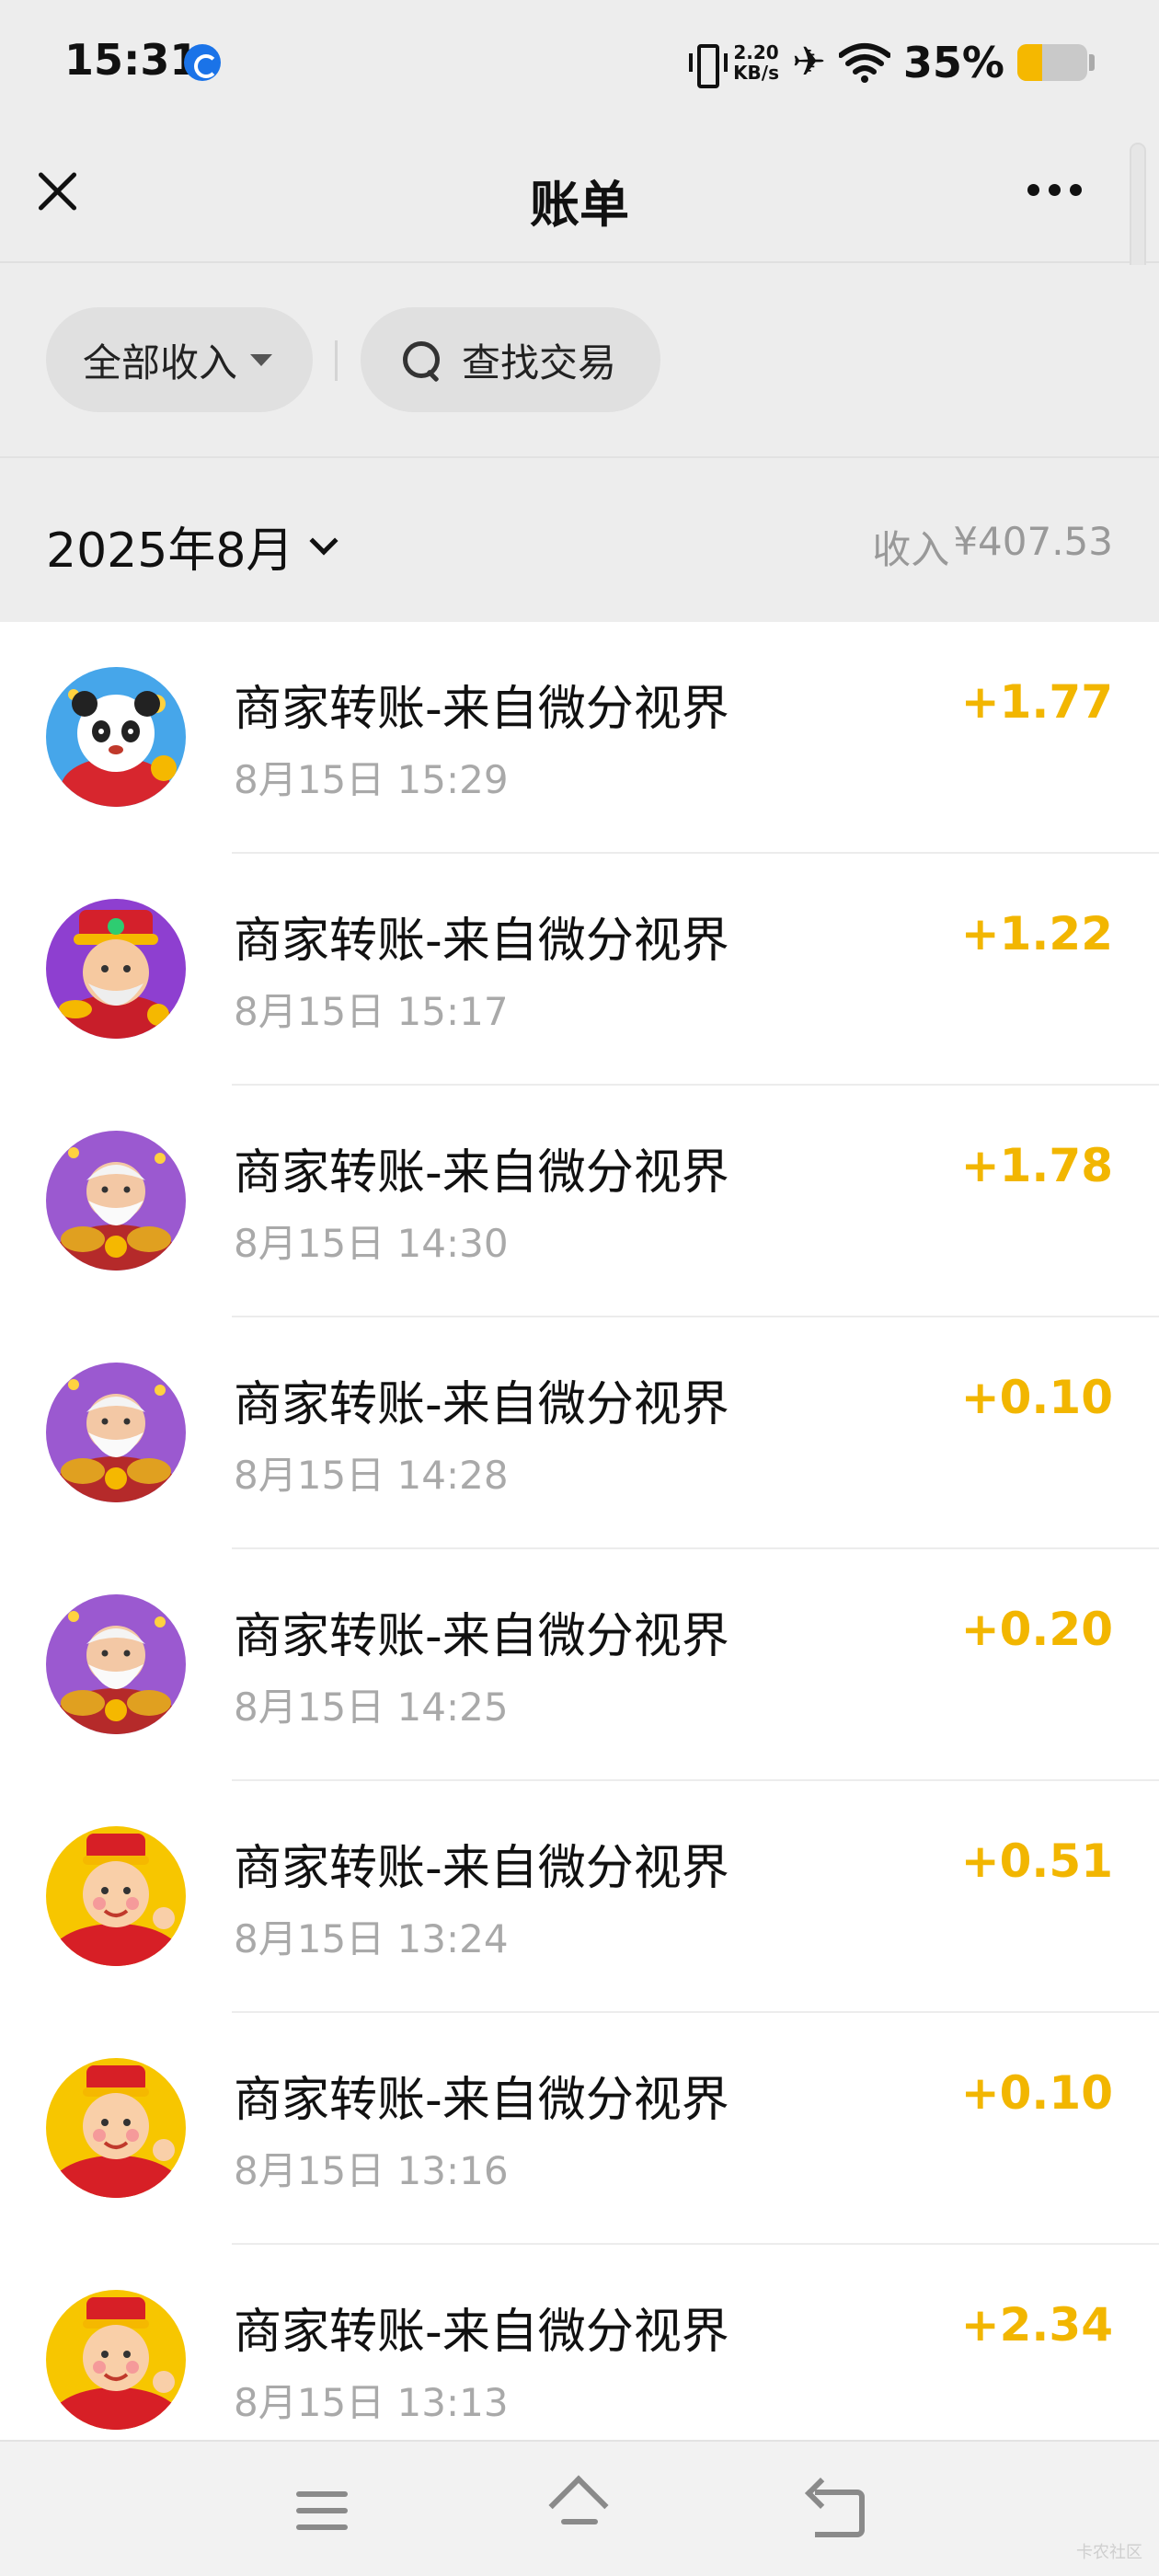 This screenshot has height=2576, width=1159. What do you see at coordinates (579, 738) in the screenshot?
I see `transaction-row: 商家转账-来自微分视界 8月15日 15:29 +1.77` at bounding box center [579, 738].